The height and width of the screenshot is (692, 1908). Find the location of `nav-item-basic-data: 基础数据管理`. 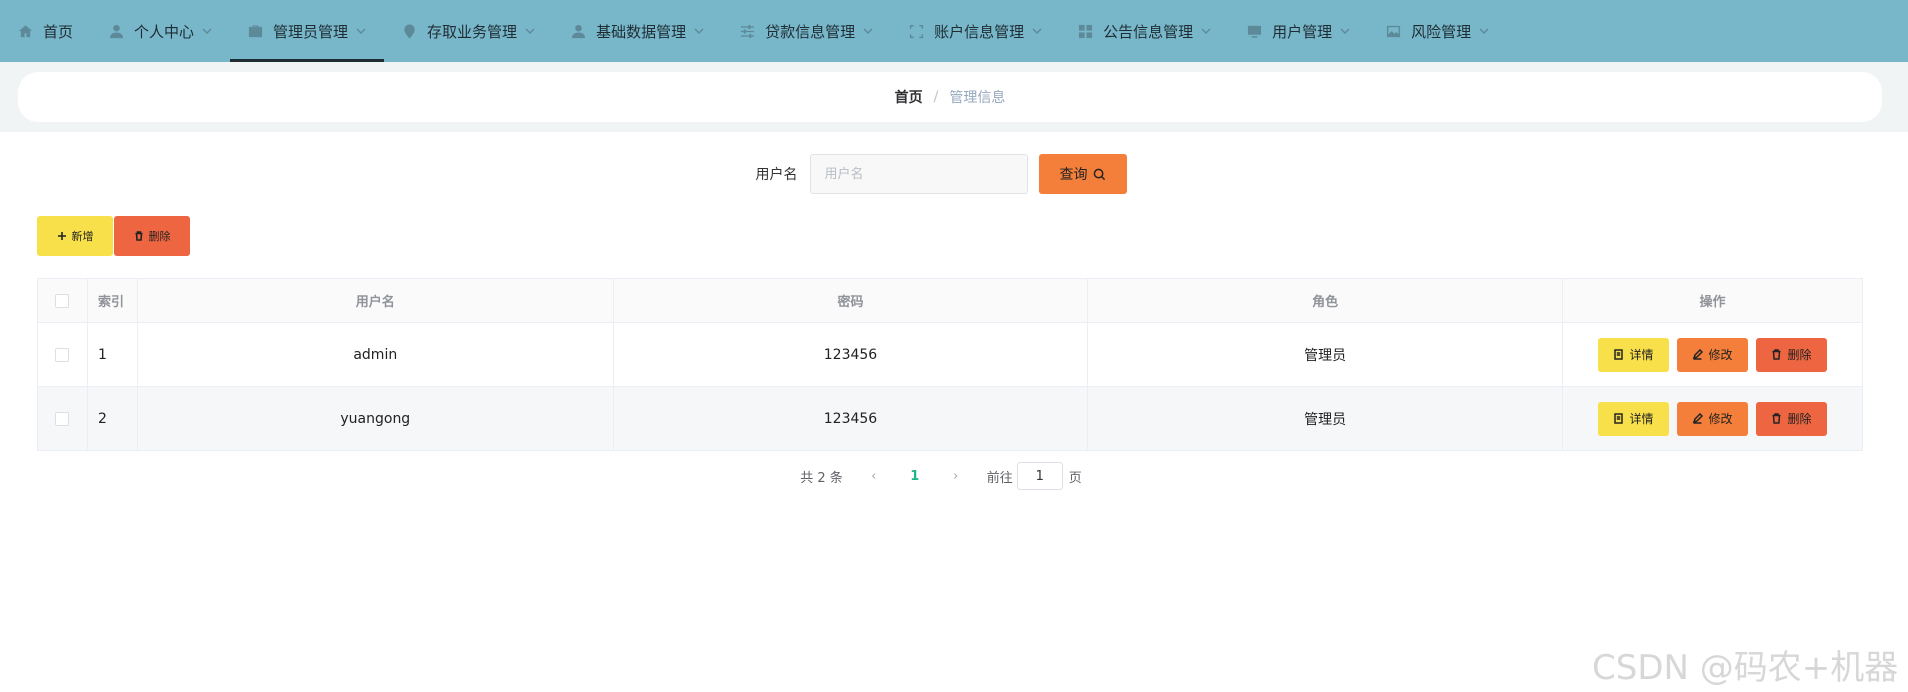

nav-item-basic-data: 基础数据管理 is located at coordinates (637, 31).